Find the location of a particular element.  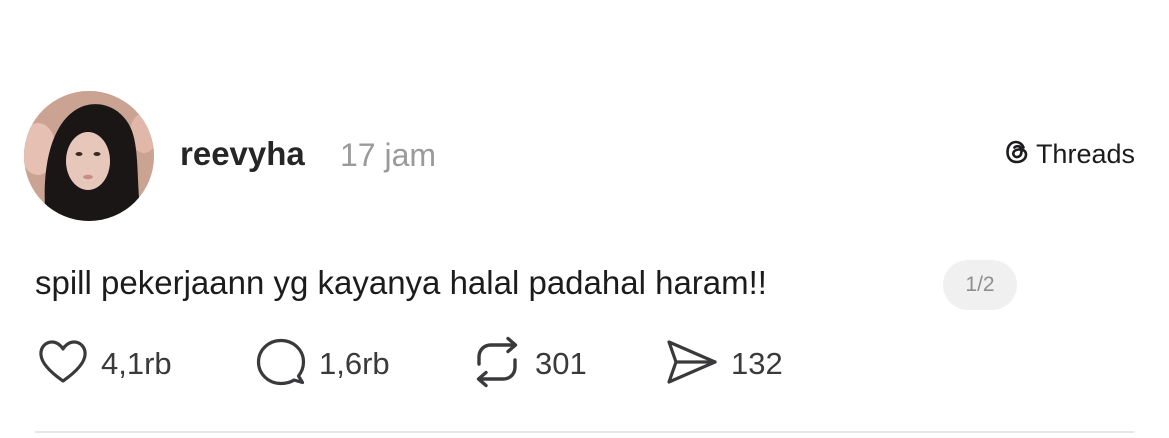

repost-icon is located at coordinates (497, 364).